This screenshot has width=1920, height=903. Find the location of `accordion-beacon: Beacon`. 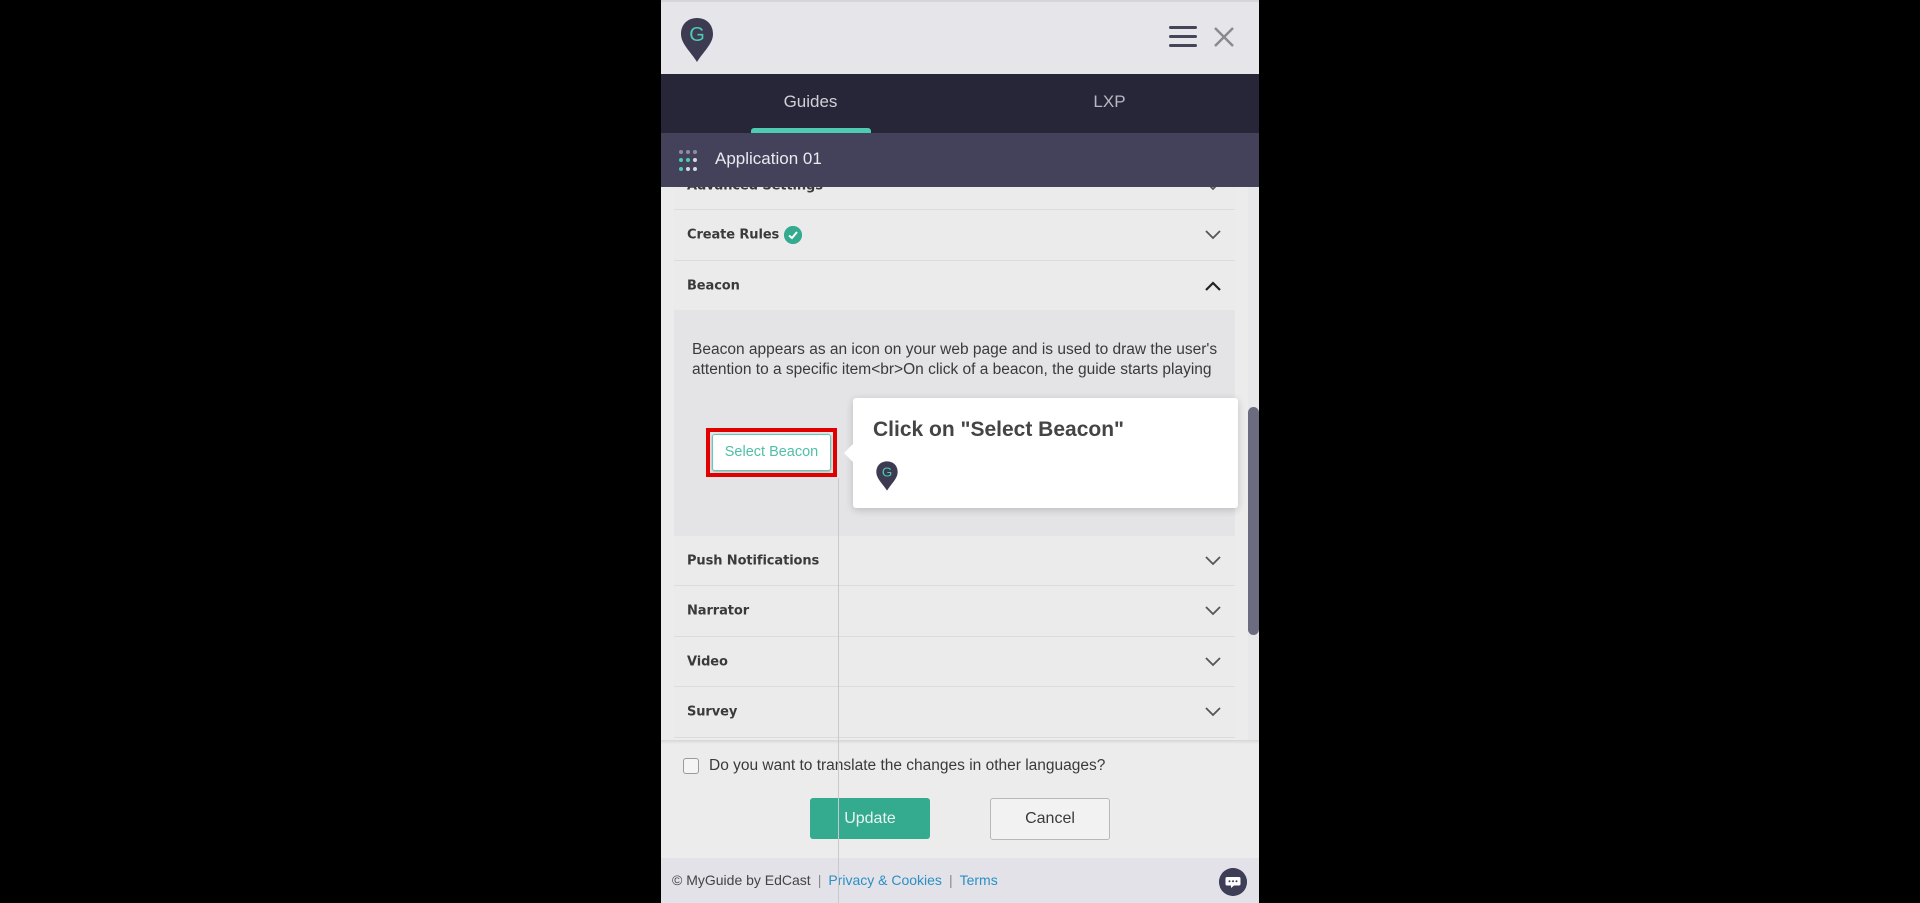

accordion-beacon: Beacon is located at coordinates (954, 285).